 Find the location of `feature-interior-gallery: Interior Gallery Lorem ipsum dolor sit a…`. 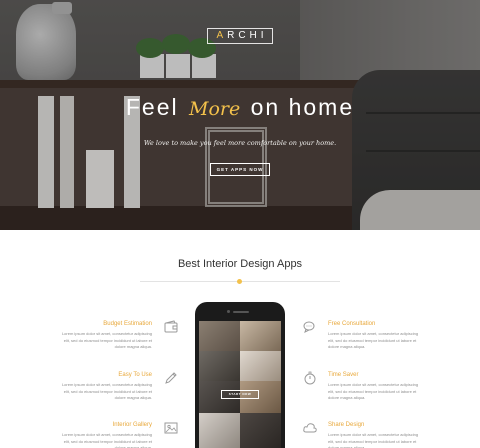

feature-interior-gallery: Interior Gallery Lorem ipsum dolor sit a… is located at coordinates (106, 435).